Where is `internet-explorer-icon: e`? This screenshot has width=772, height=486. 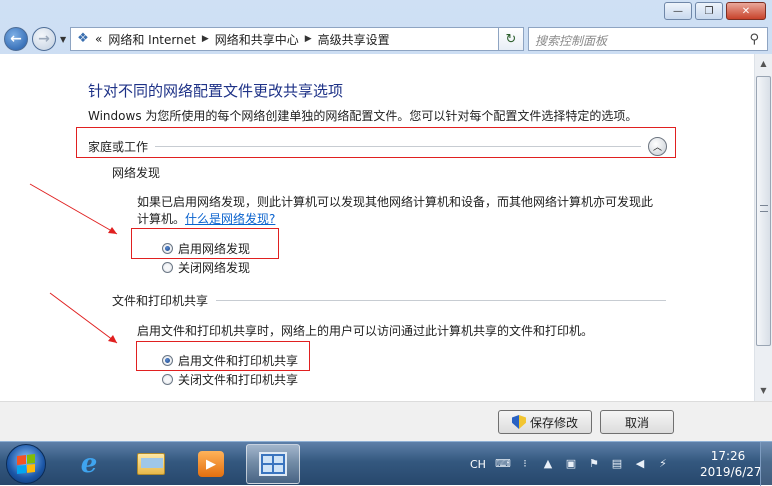
internet-explorer-icon: e is located at coordinates (89, 464).